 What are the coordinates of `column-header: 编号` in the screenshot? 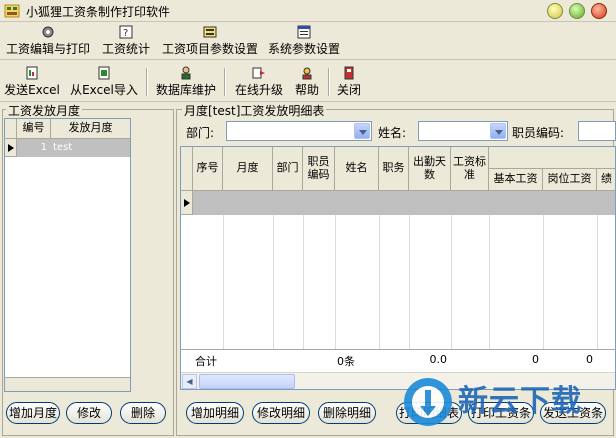 It's located at (34, 129).